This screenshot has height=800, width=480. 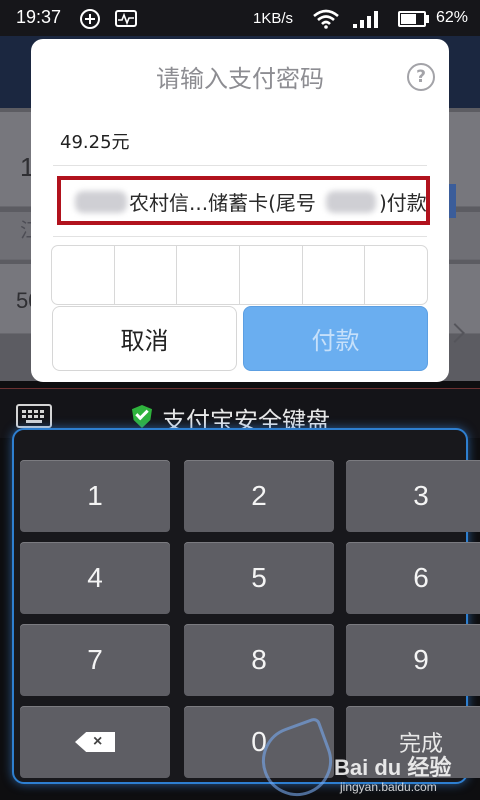 I want to click on keyboard-icon, so click(x=34, y=416).